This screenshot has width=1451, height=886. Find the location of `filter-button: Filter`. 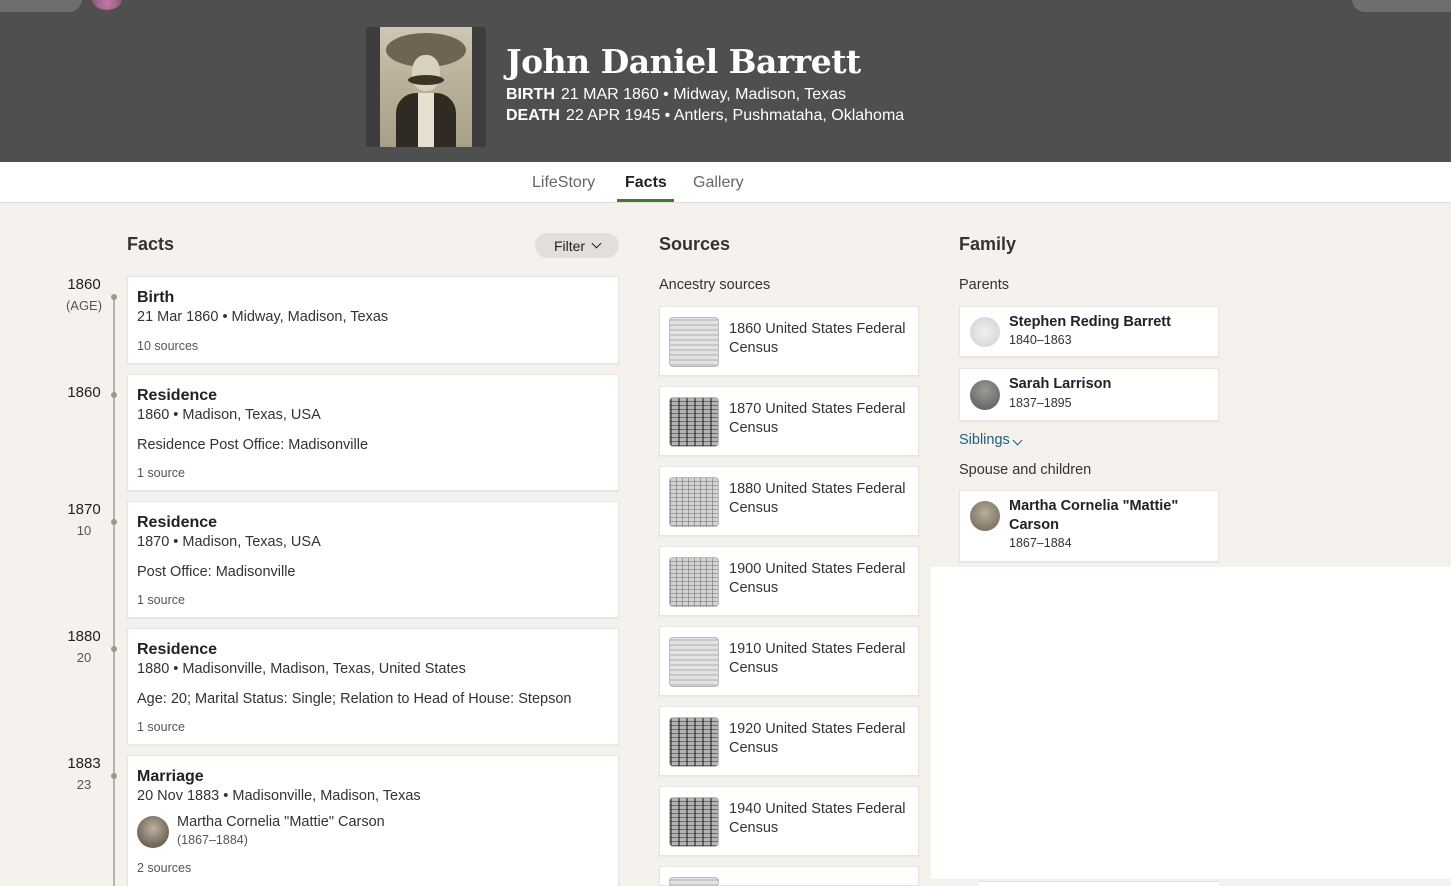

filter-button: Filter is located at coordinates (577, 245).